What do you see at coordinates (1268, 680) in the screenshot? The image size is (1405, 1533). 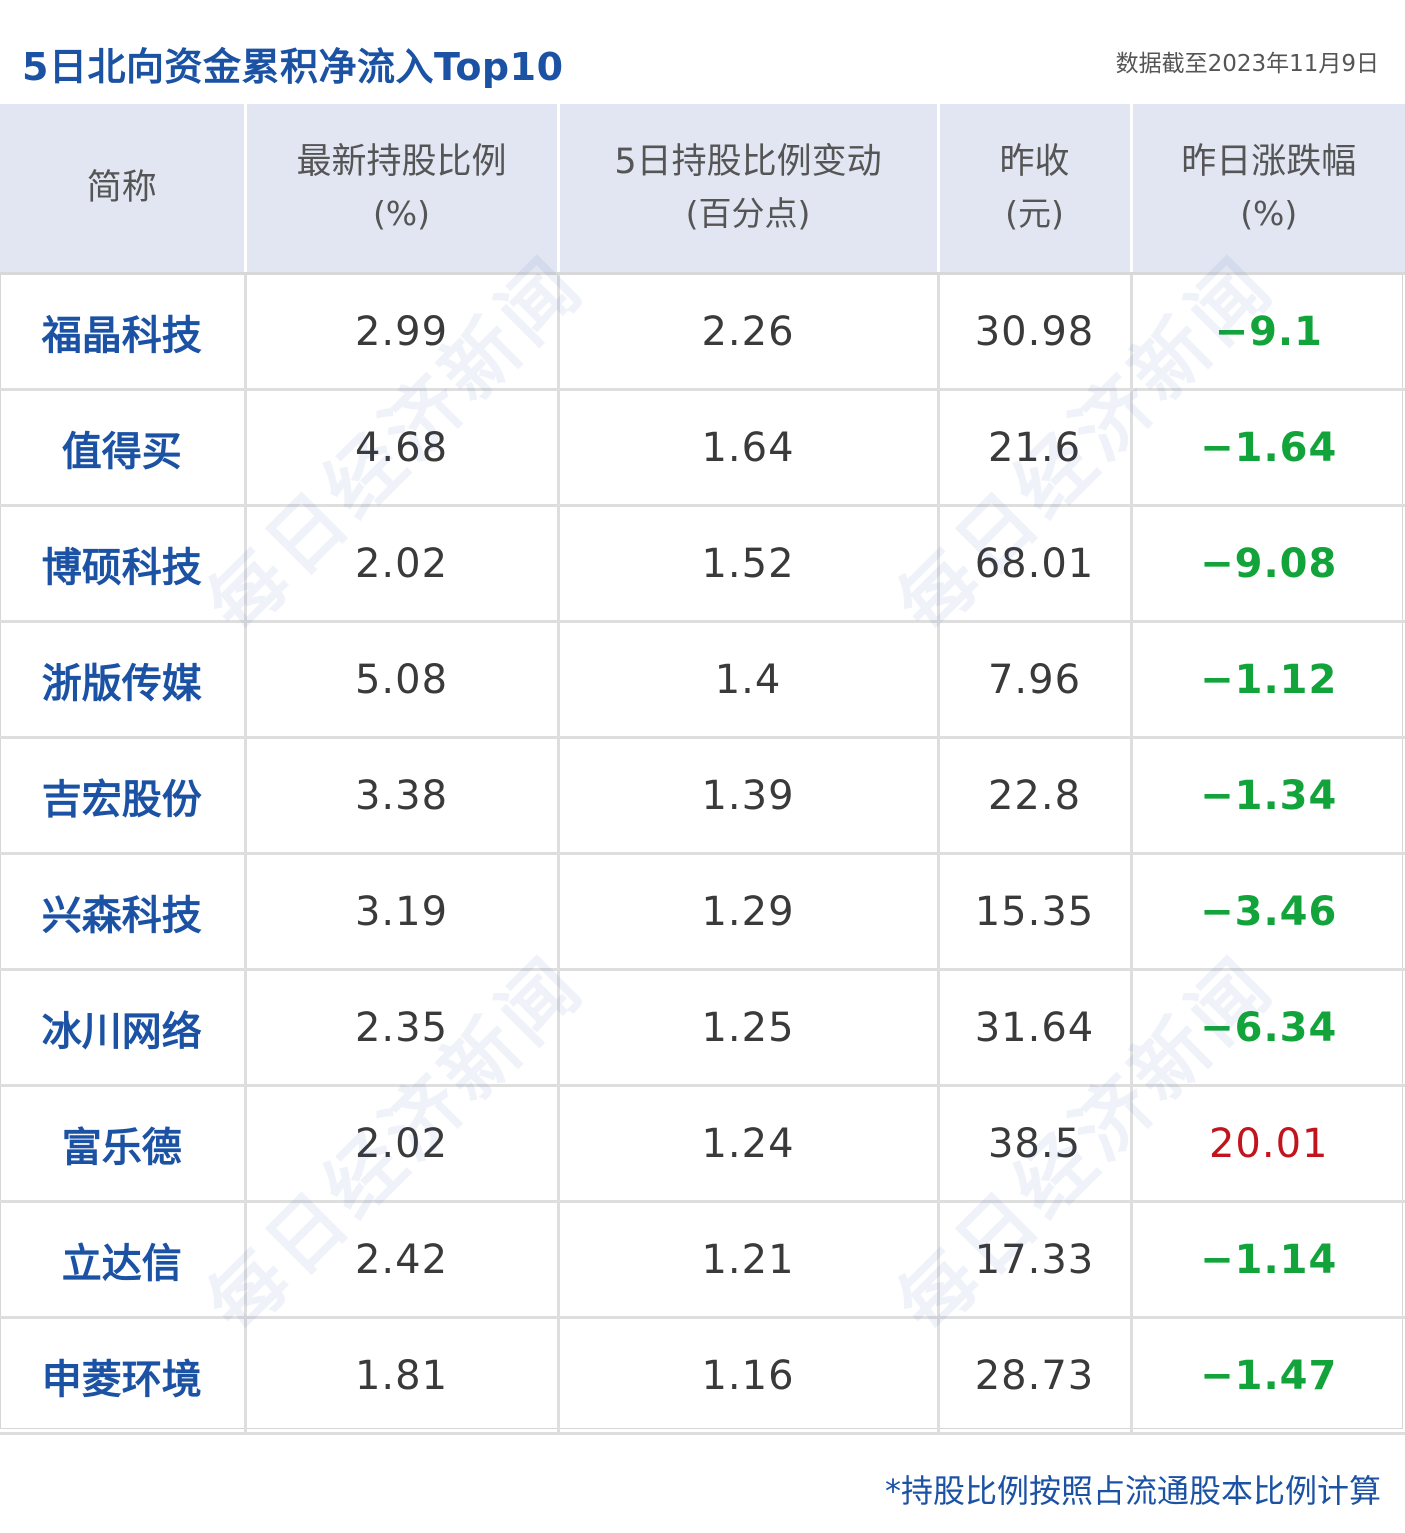 I see `cell-pct: −1.12` at bounding box center [1268, 680].